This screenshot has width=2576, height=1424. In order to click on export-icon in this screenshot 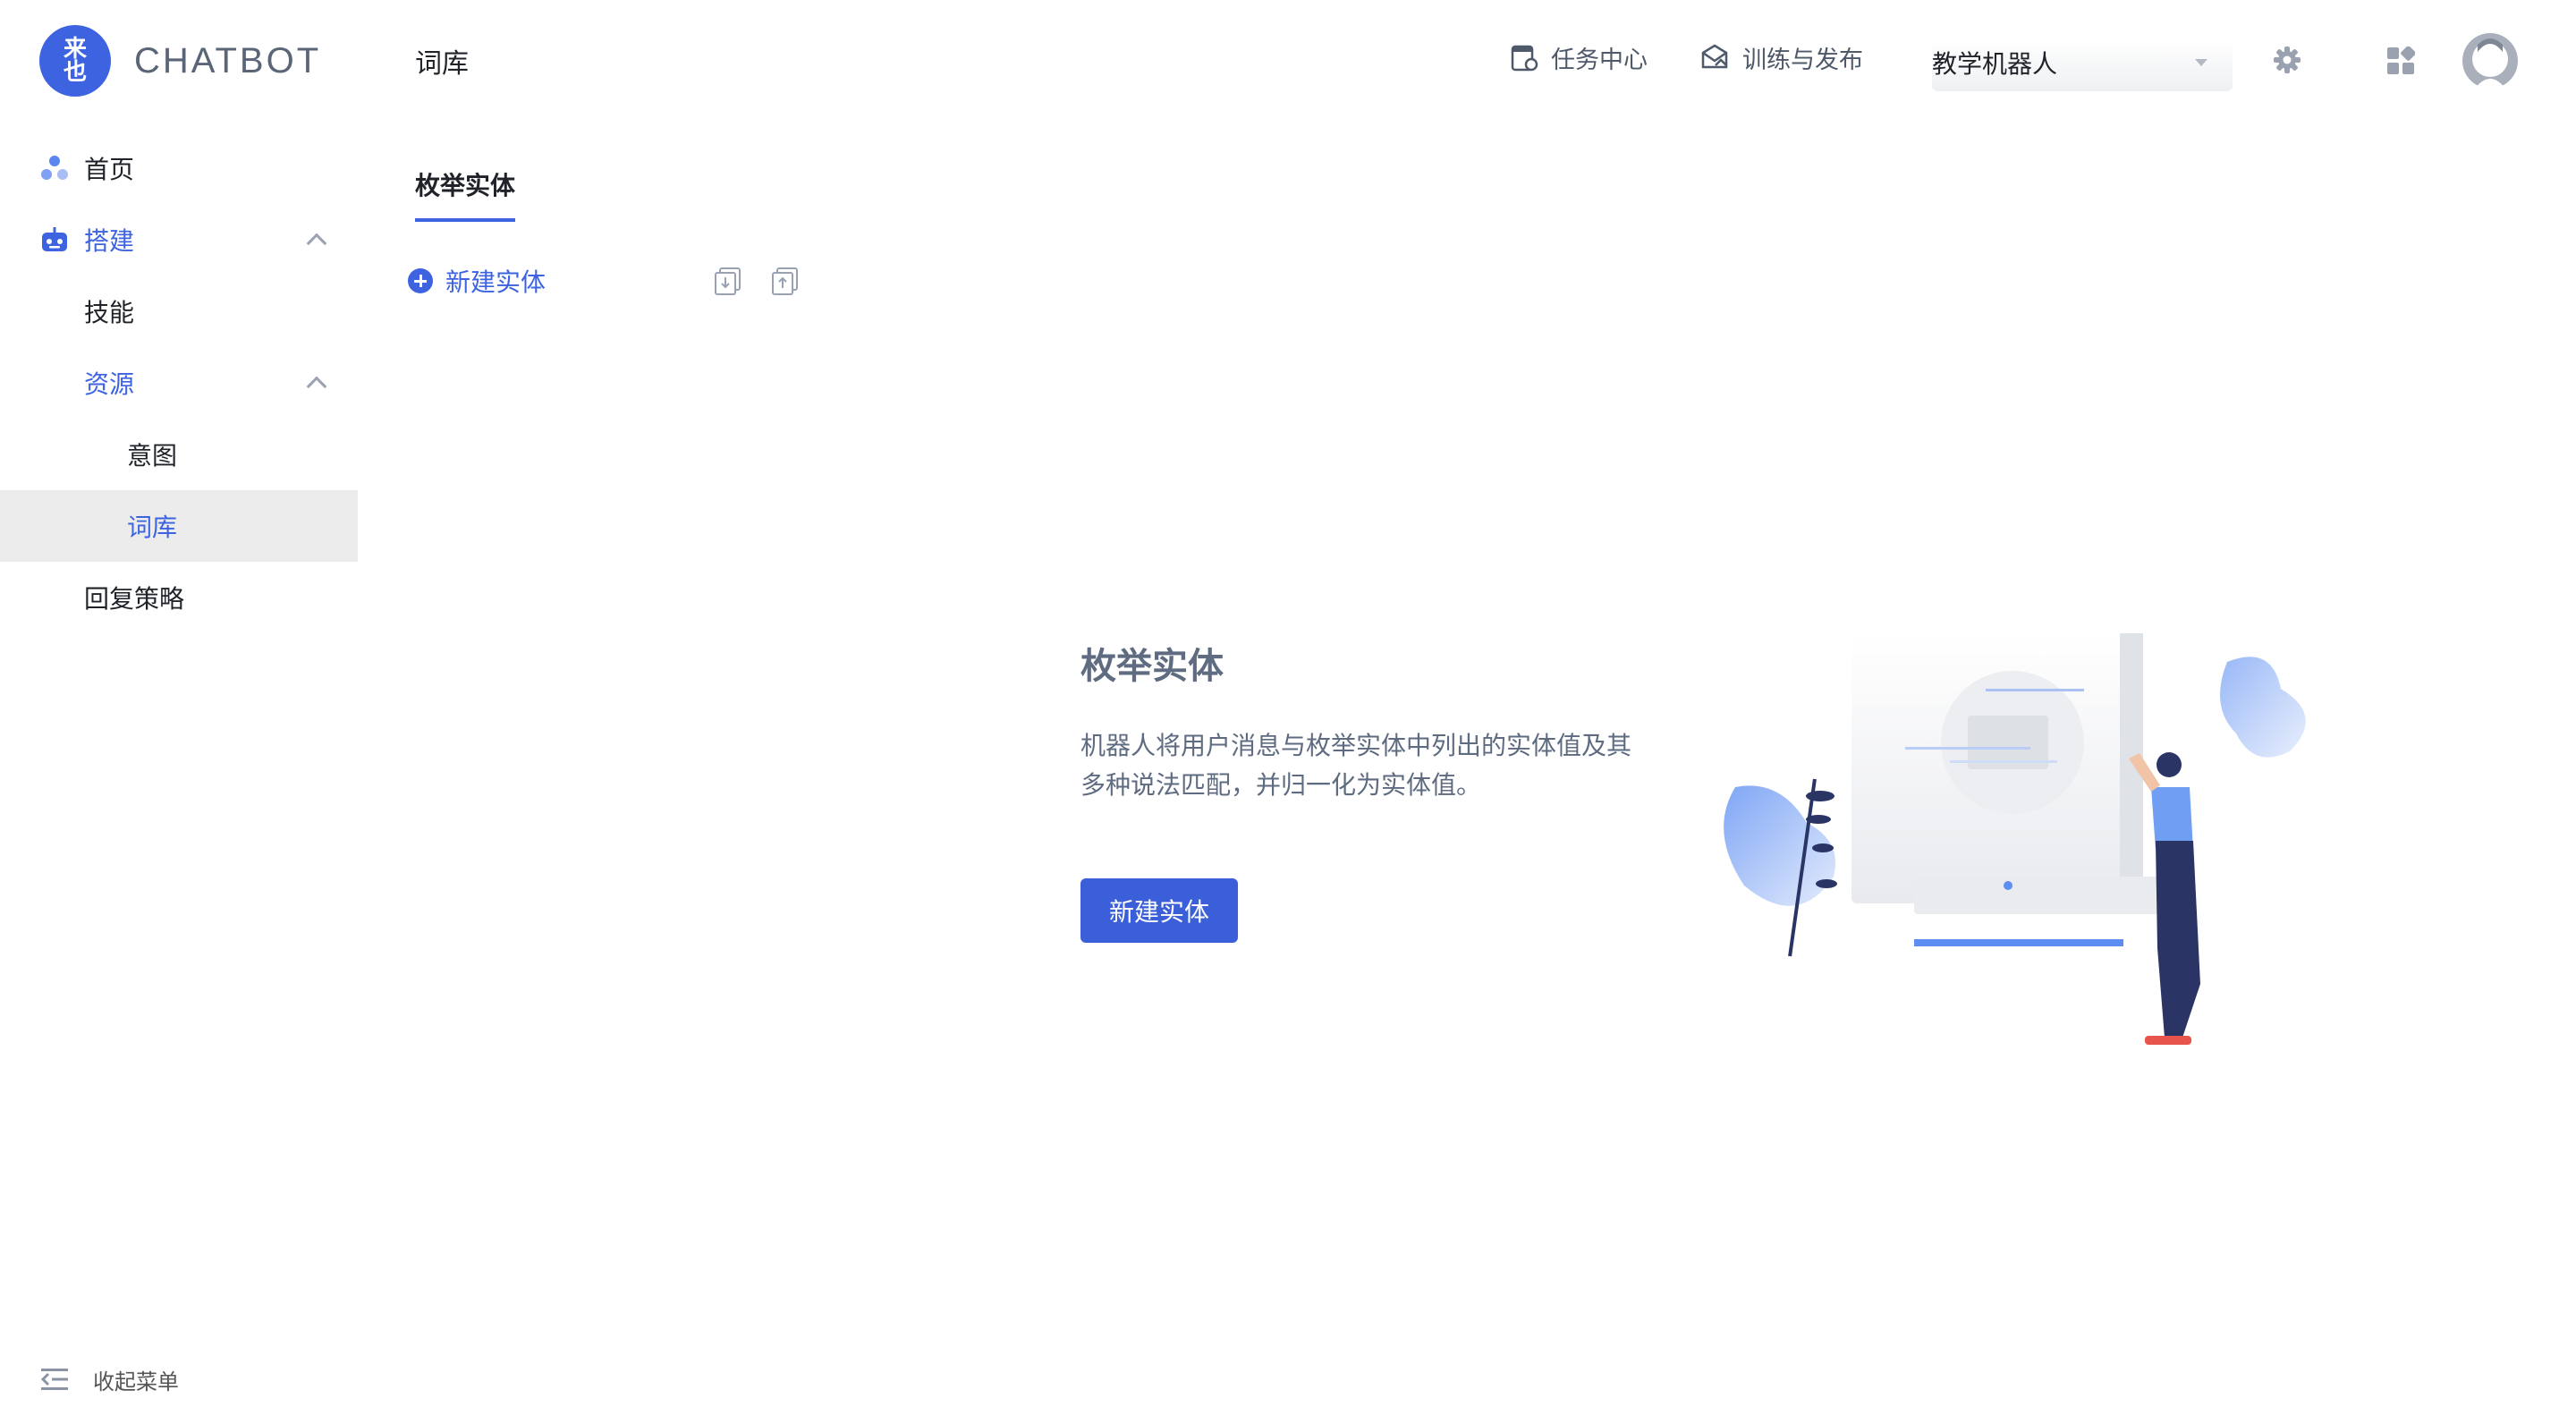, I will do `click(785, 281)`.